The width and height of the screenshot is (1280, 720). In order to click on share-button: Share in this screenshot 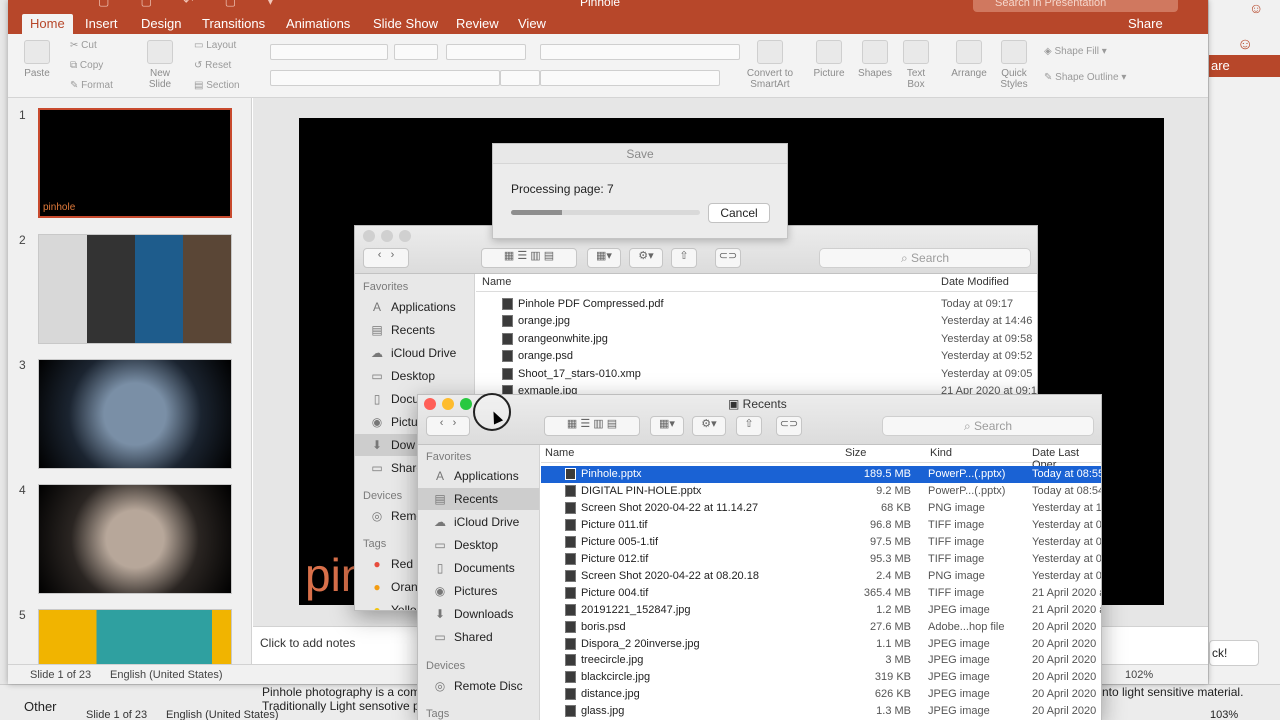, I will do `click(1145, 23)`.